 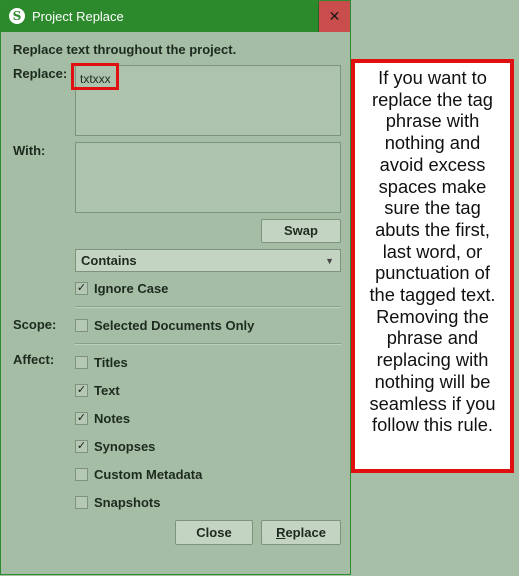 What do you see at coordinates (208, 177) in the screenshot?
I see `with-field` at bounding box center [208, 177].